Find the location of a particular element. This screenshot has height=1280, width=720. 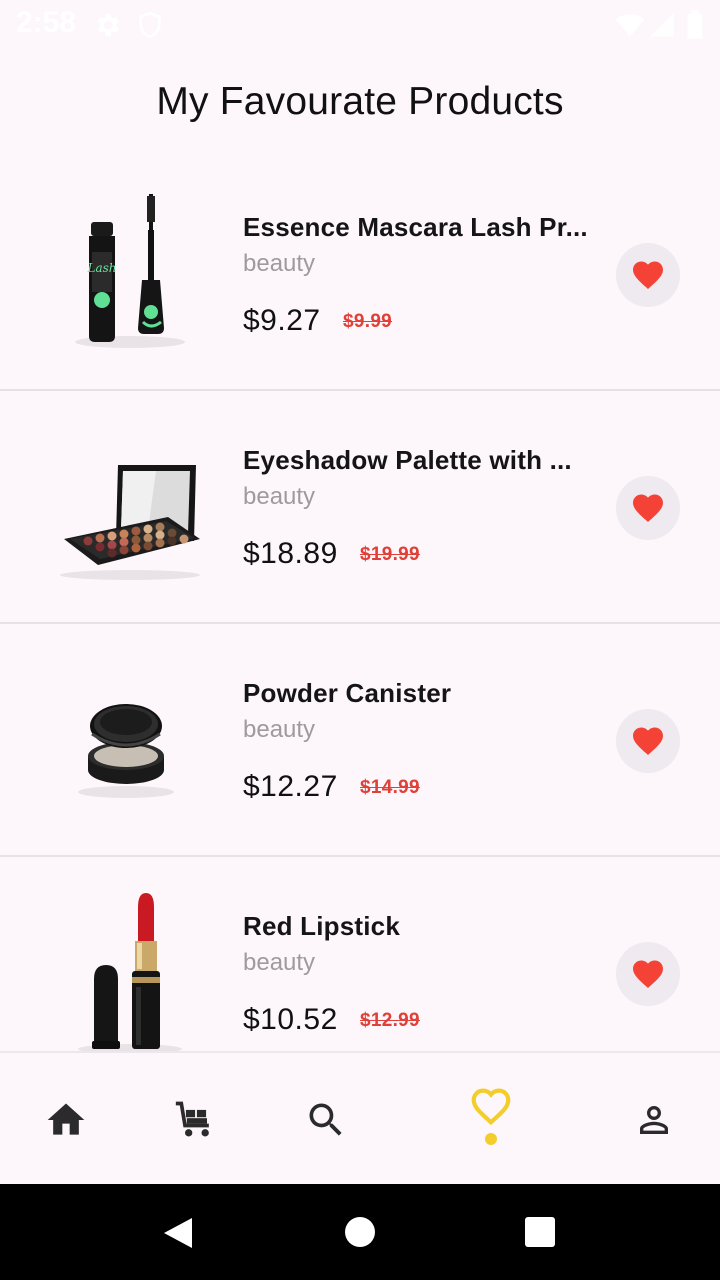

home-circle-icon is located at coordinates (360, 1232).